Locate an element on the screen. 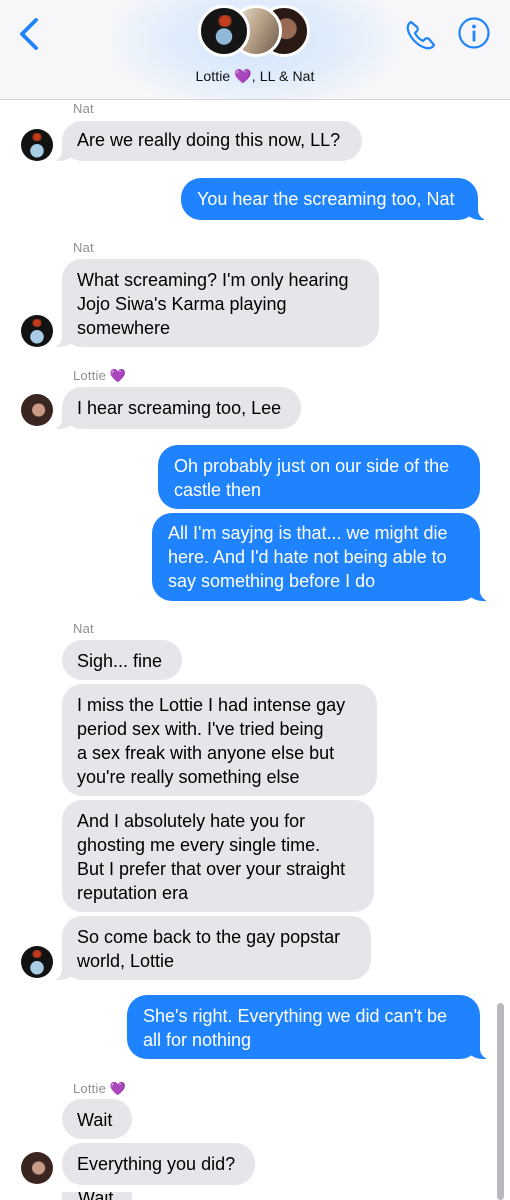  message-bubble: You hear the screaming too, Nat is located at coordinates (334, 199).